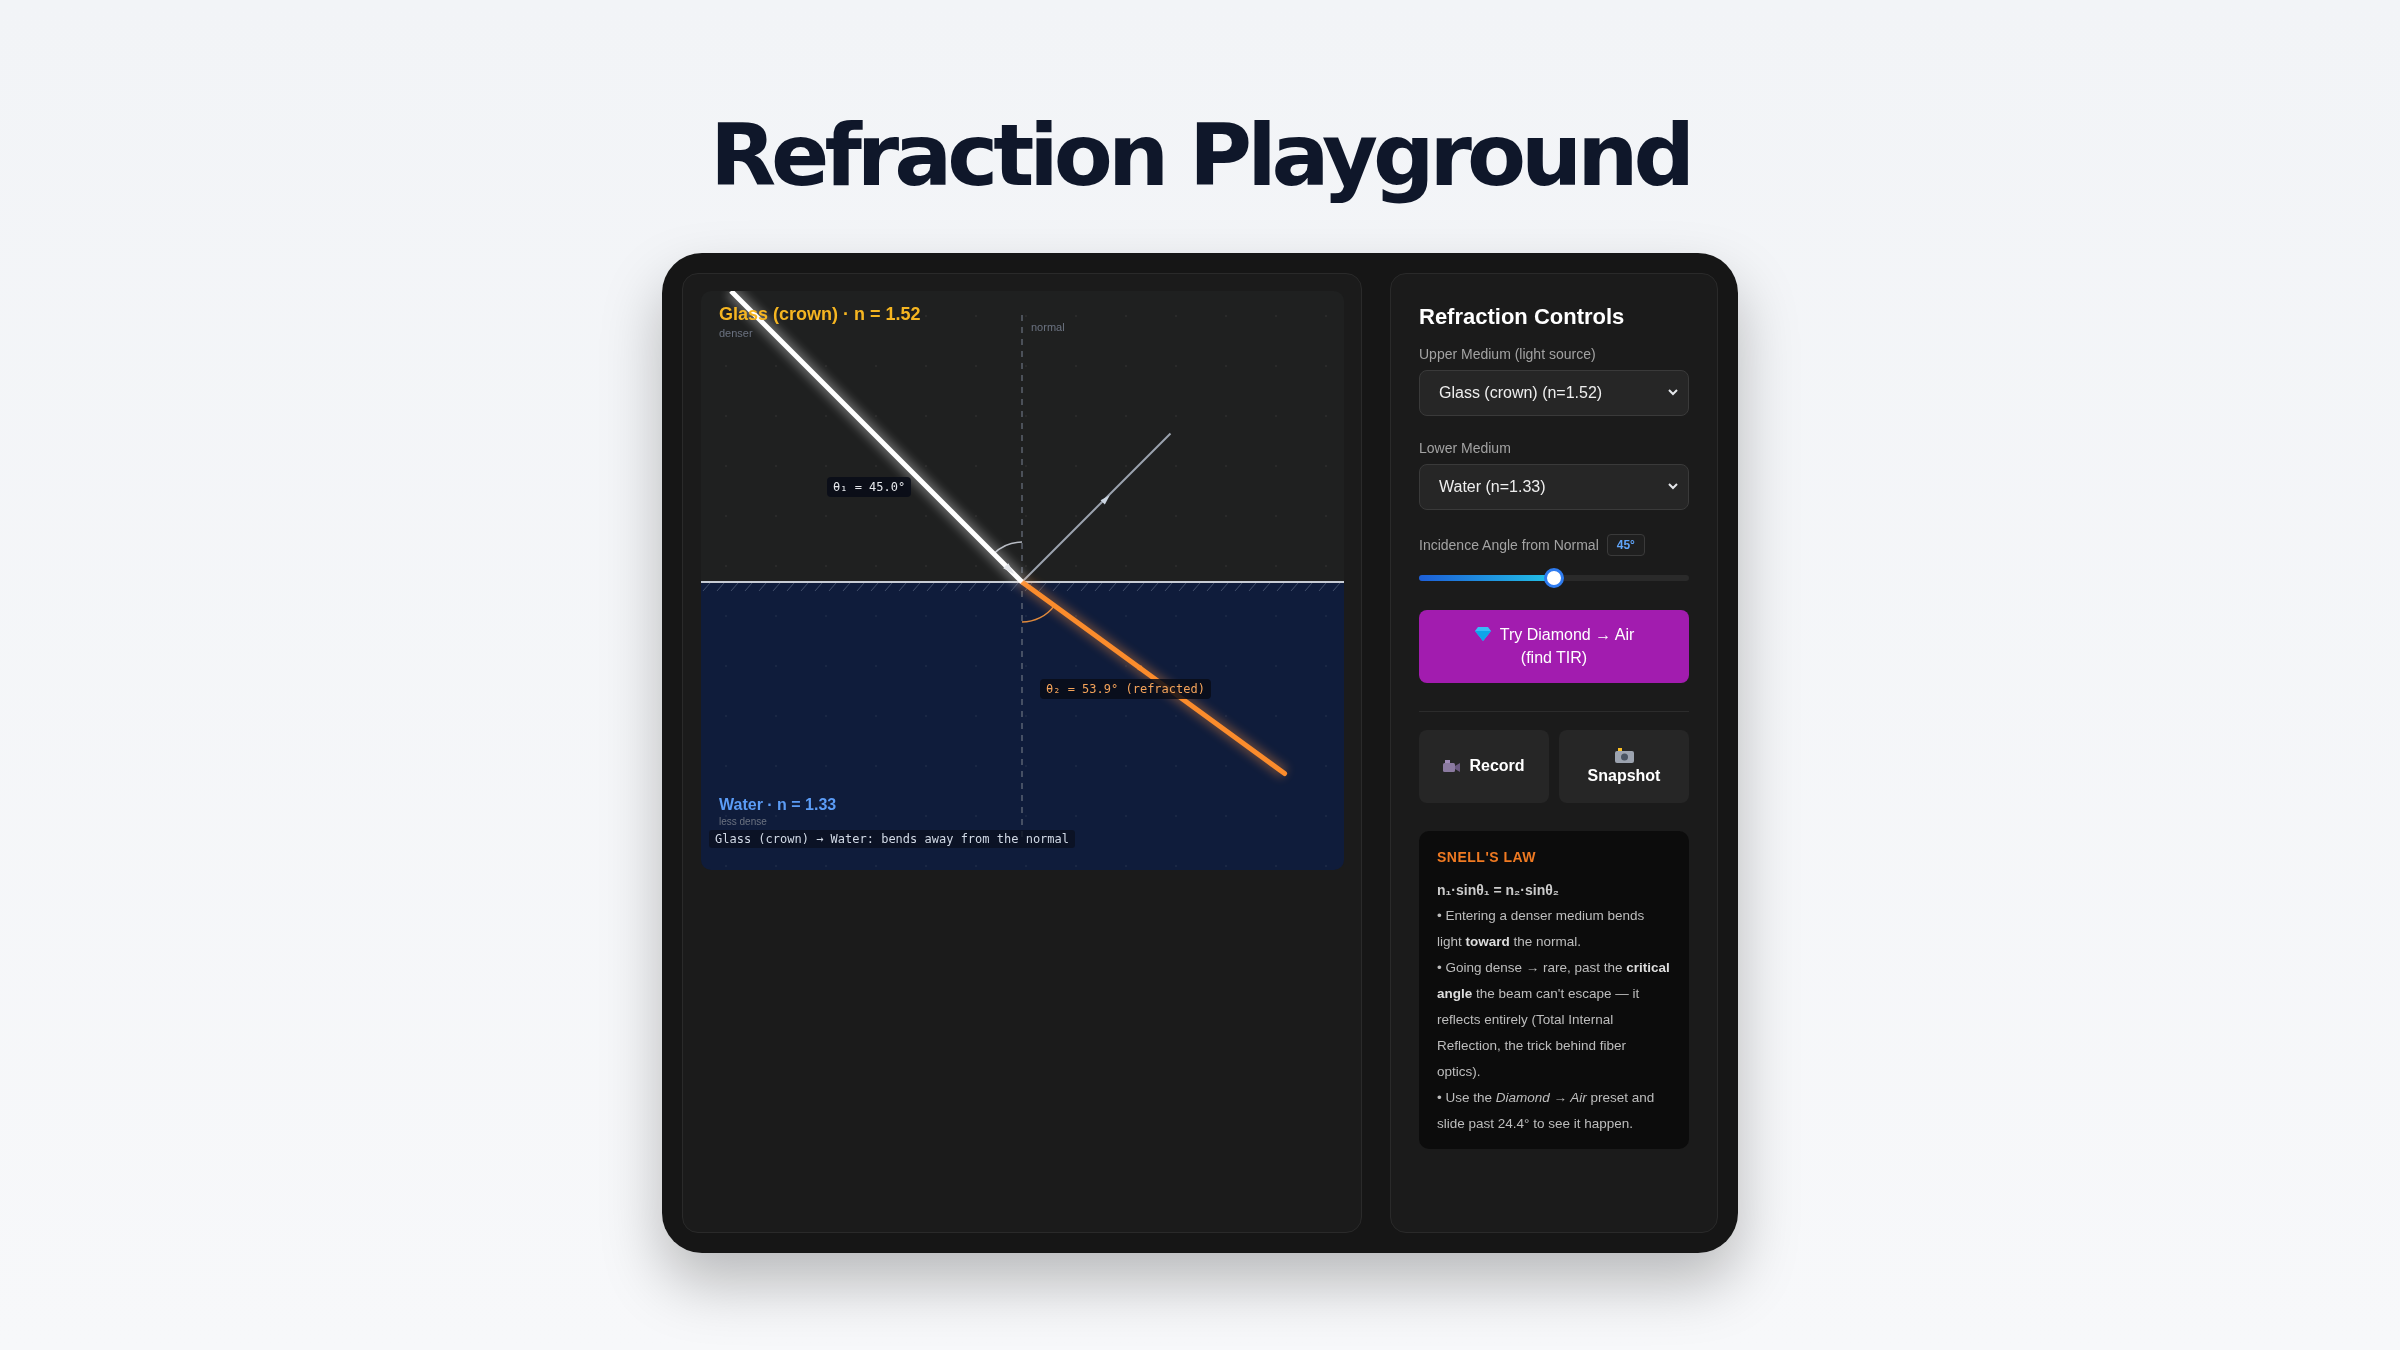 Image resolution: width=2400 pixels, height=1350 pixels. Describe the element at coordinates (1482, 634) in the screenshot. I see `gem-icon` at that location.